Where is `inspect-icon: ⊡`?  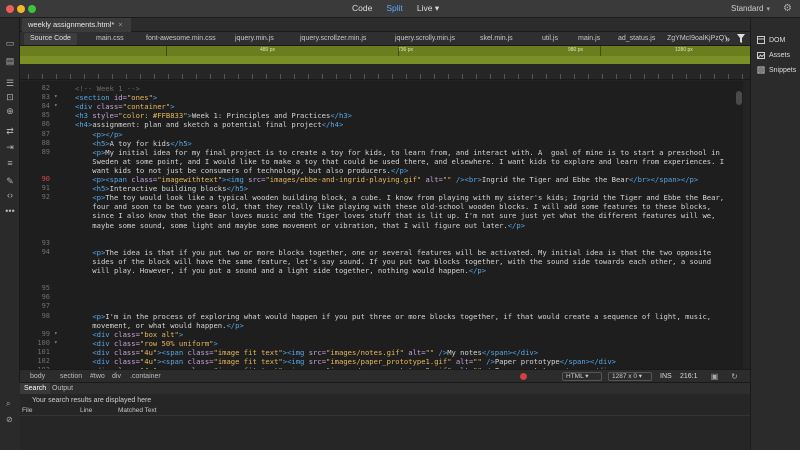
inspect-icon: ⊡ is located at coordinates (10, 97).